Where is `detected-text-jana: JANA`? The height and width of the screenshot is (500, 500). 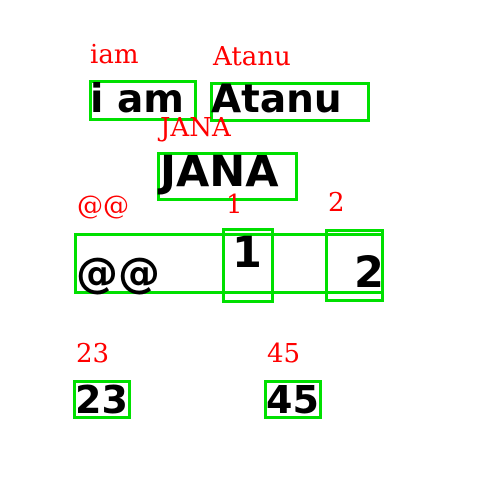
detected-text-jana: JANA is located at coordinates (219, 172).